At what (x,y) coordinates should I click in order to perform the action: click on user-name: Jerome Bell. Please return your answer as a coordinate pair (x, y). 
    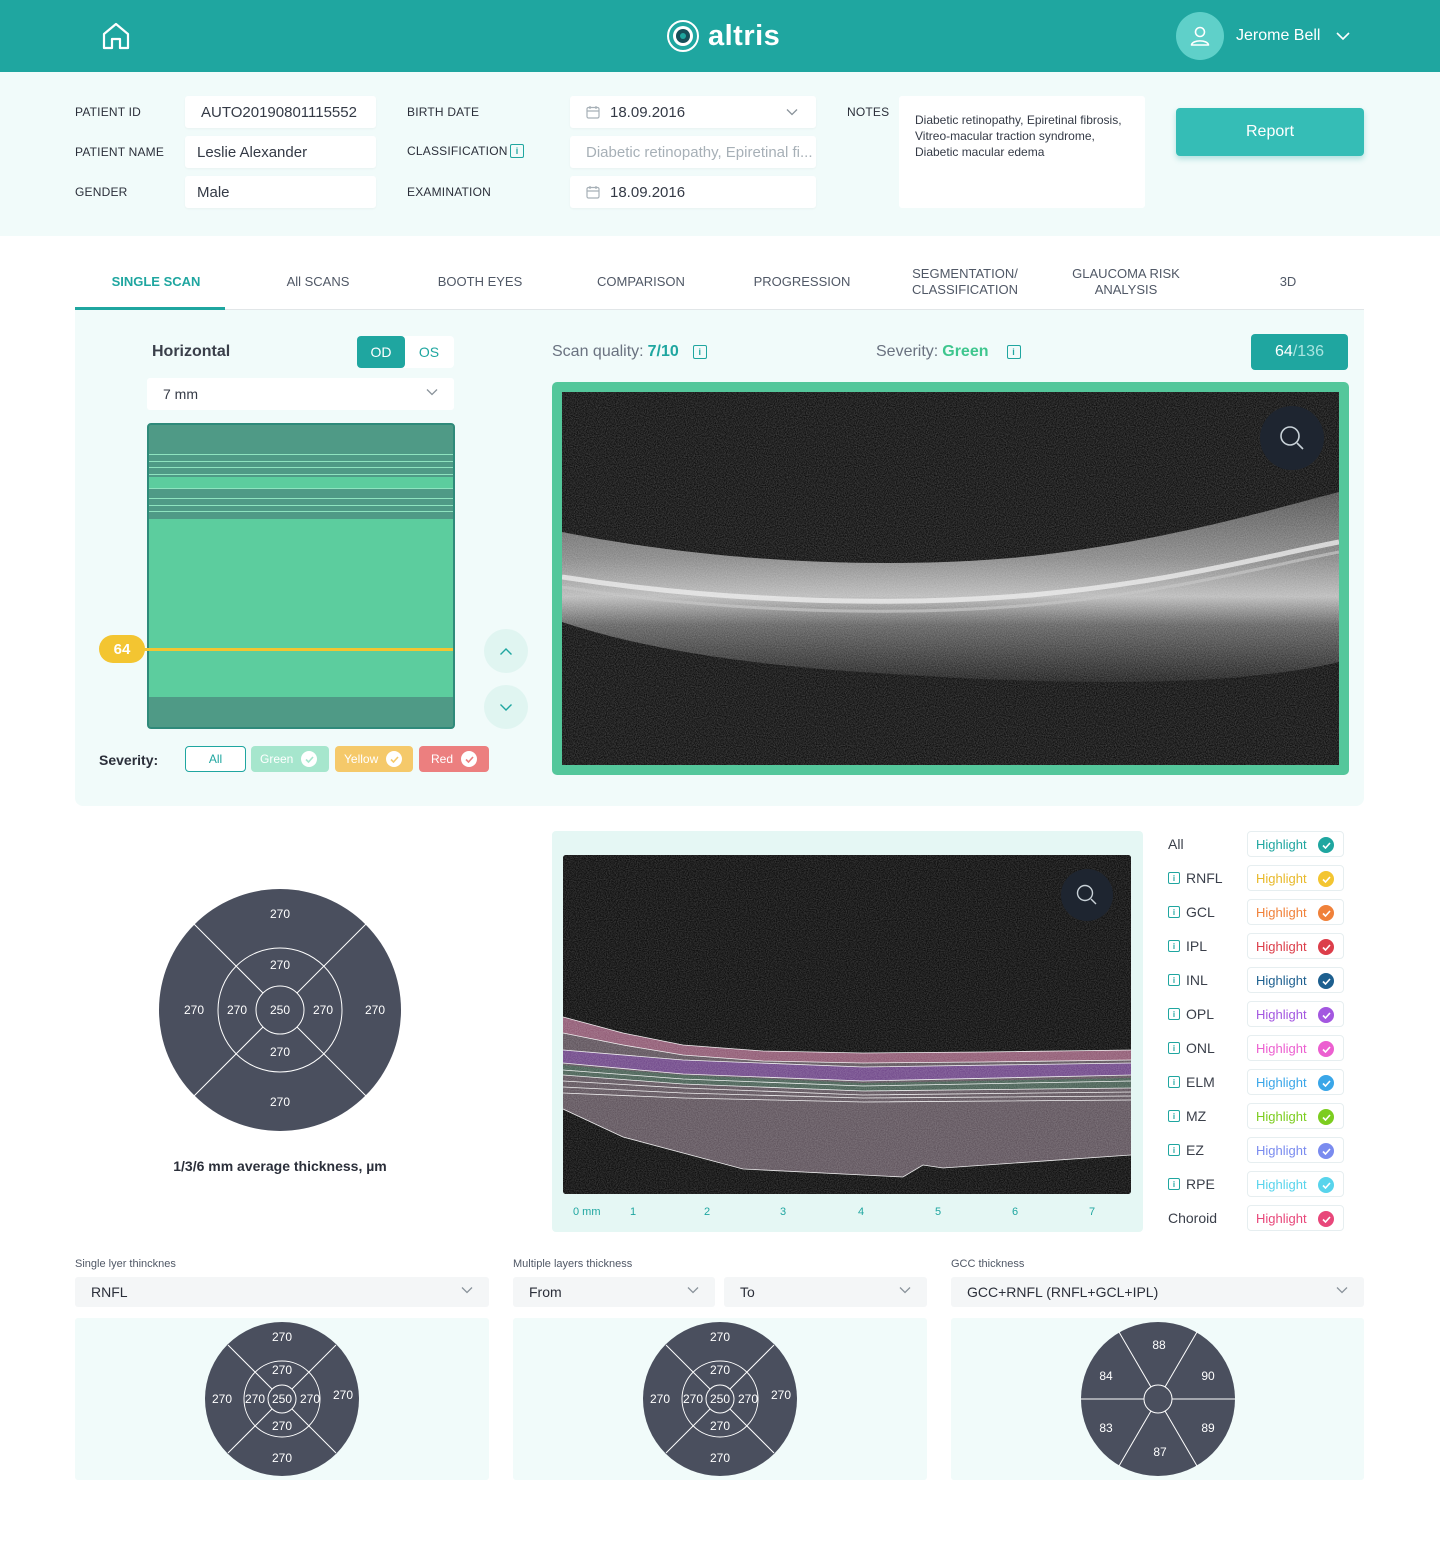
    Looking at the image, I should click on (1278, 35).